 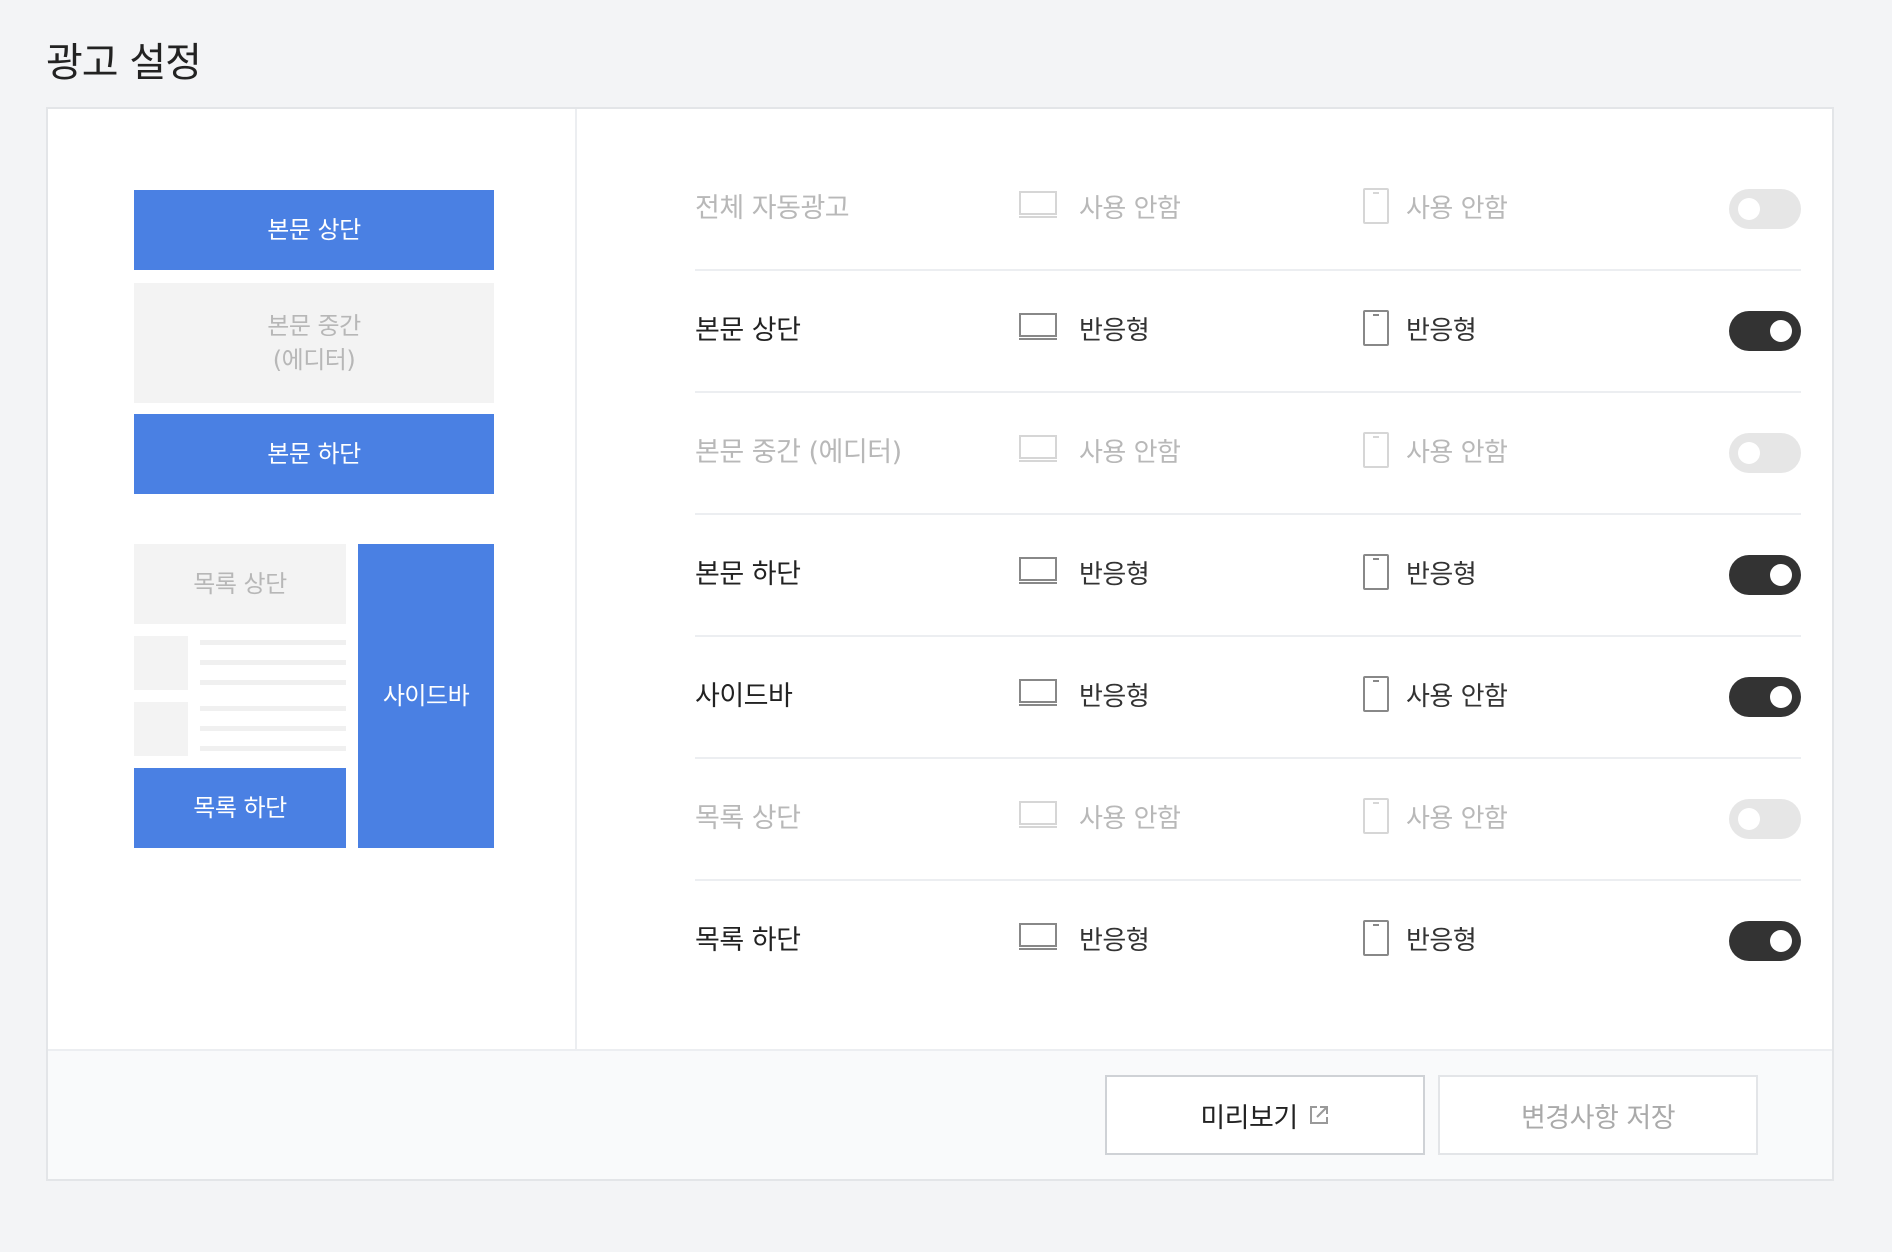 I want to click on preview-button-label: 미리보기, so click(x=1249, y=1118).